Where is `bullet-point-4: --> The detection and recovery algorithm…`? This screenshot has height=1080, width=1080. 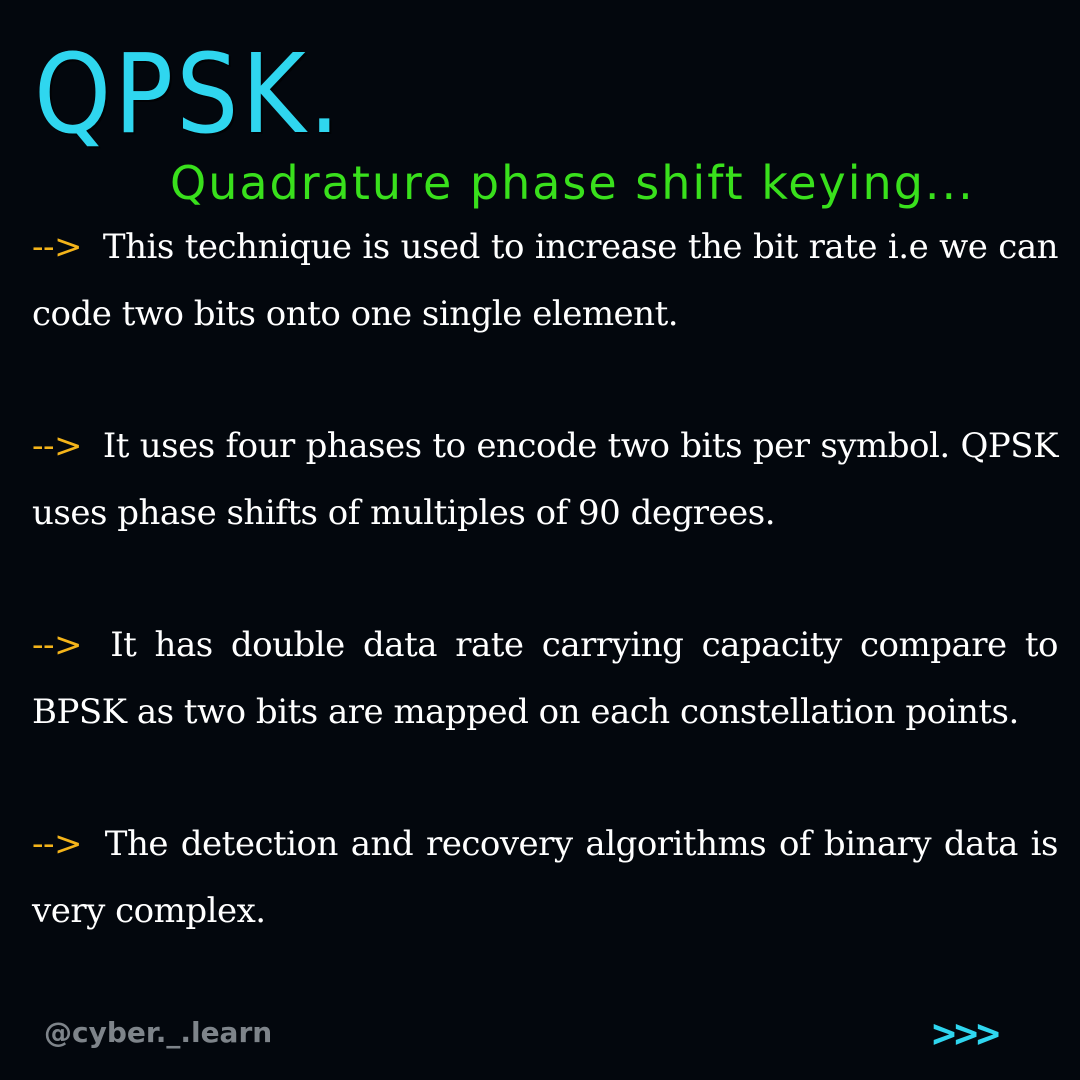 bullet-point-4: --> The detection and recovery algorithm… is located at coordinates (545, 878).